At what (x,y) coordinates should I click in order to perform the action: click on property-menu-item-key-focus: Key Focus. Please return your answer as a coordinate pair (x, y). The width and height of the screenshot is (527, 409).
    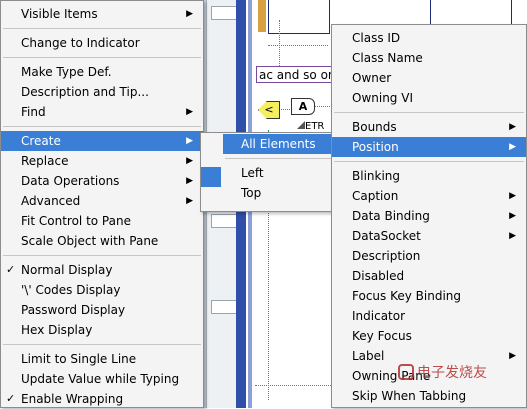
    Looking at the image, I should click on (429, 336).